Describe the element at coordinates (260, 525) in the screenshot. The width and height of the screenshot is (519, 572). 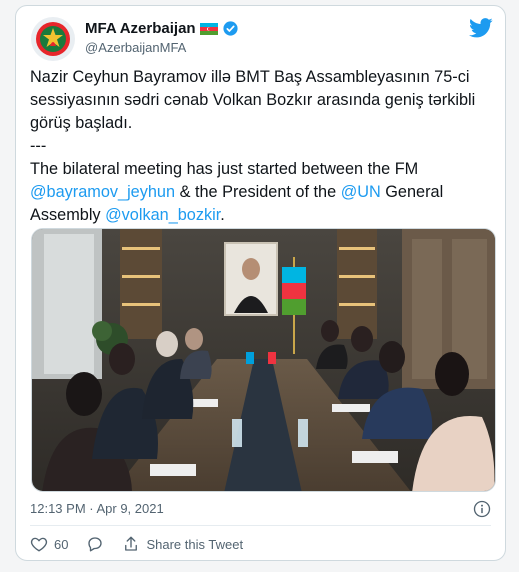
I see `divider` at that location.